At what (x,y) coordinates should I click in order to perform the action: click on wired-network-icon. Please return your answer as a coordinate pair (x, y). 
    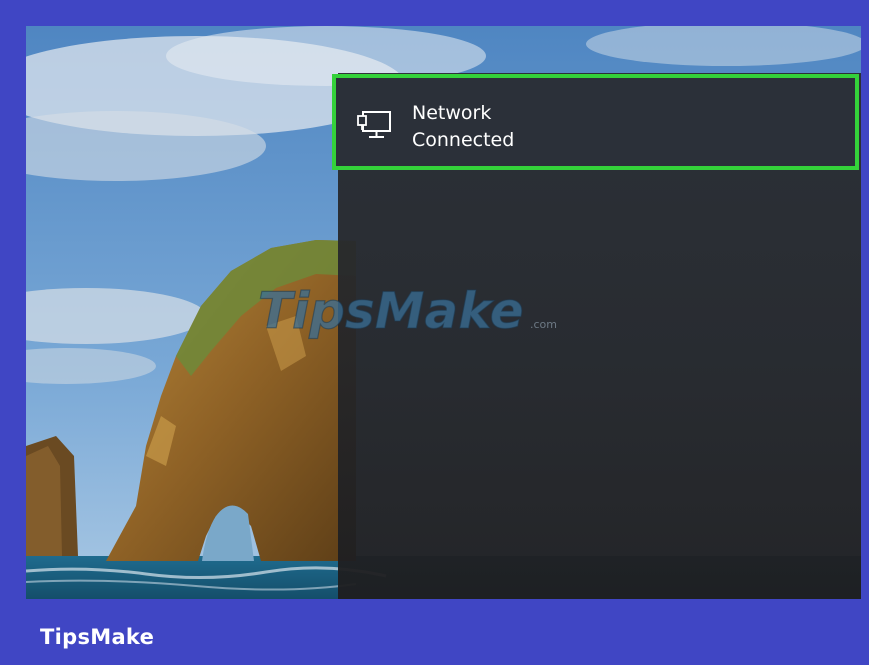
    Looking at the image, I should click on (374, 124).